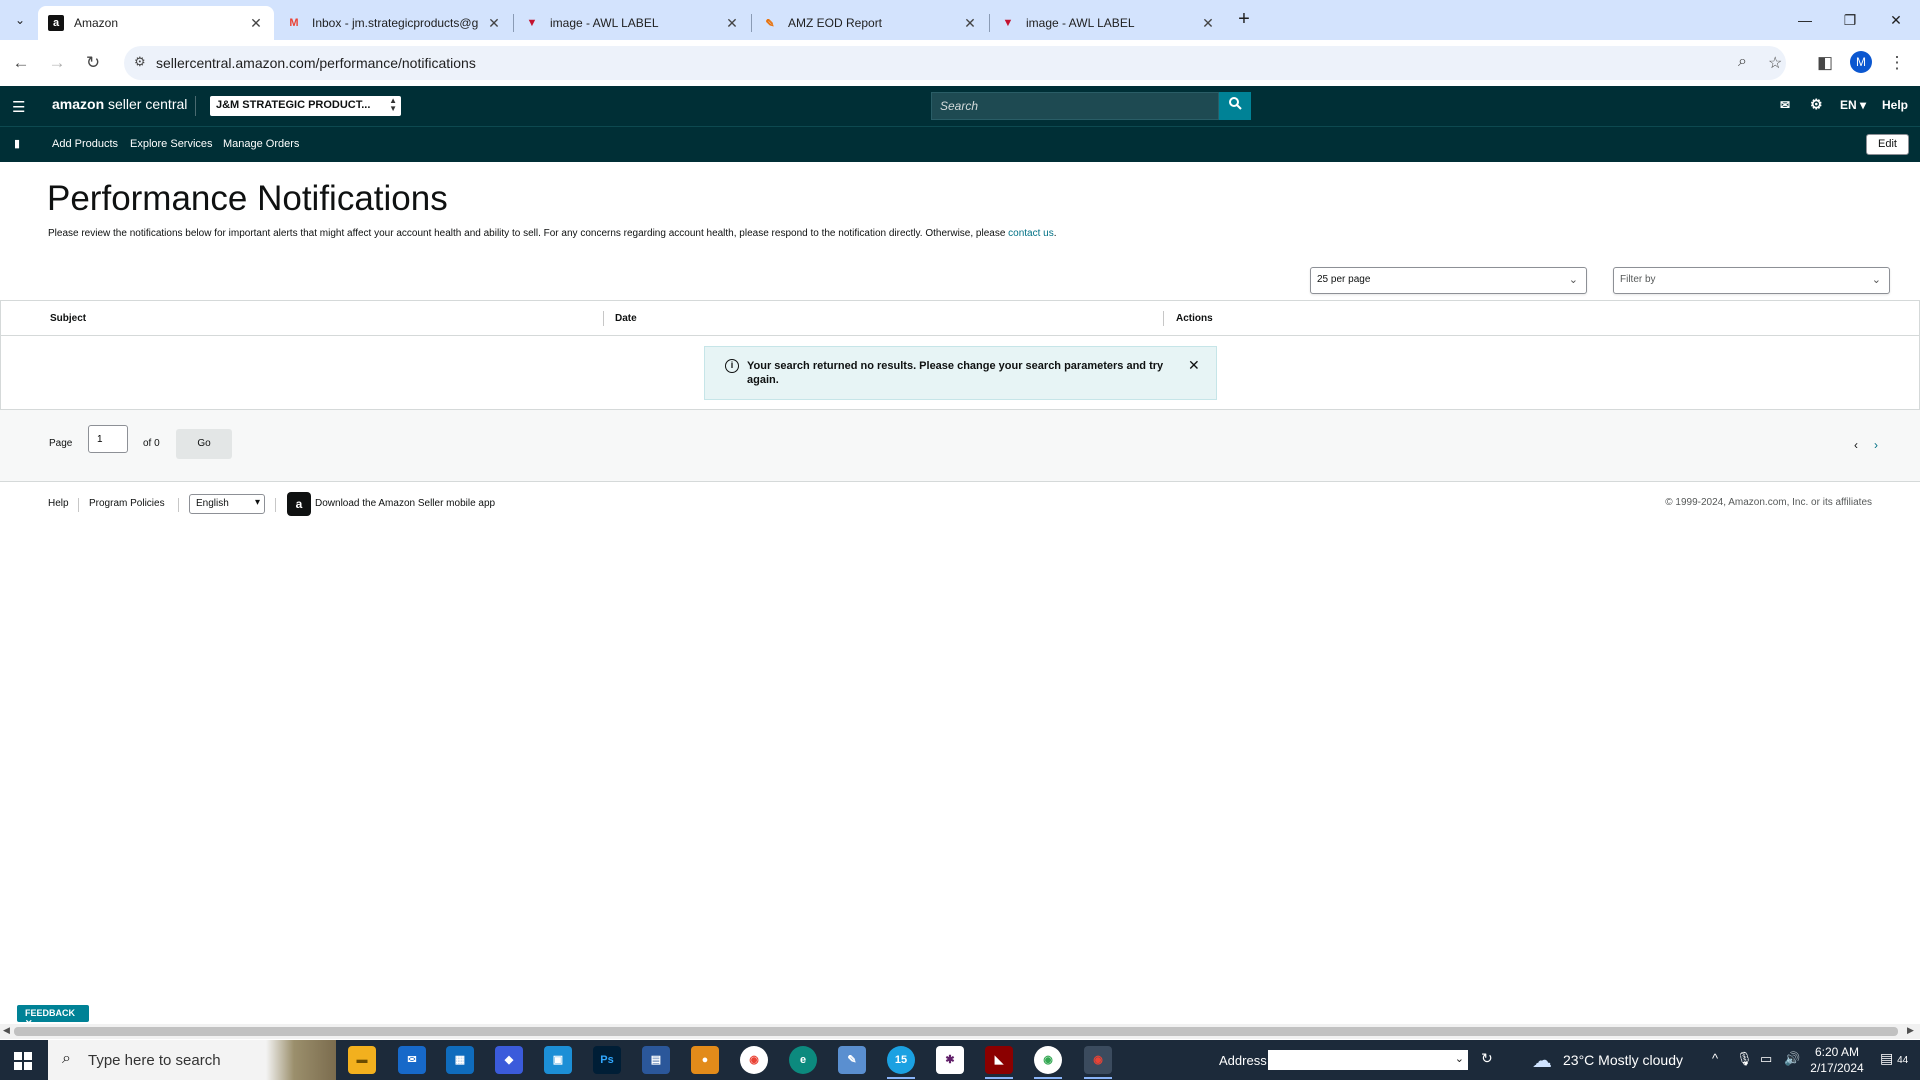 This screenshot has height=1080, width=1920. What do you see at coordinates (1542, 1060) in the screenshot?
I see `cloudy-weather-icon: ☁` at bounding box center [1542, 1060].